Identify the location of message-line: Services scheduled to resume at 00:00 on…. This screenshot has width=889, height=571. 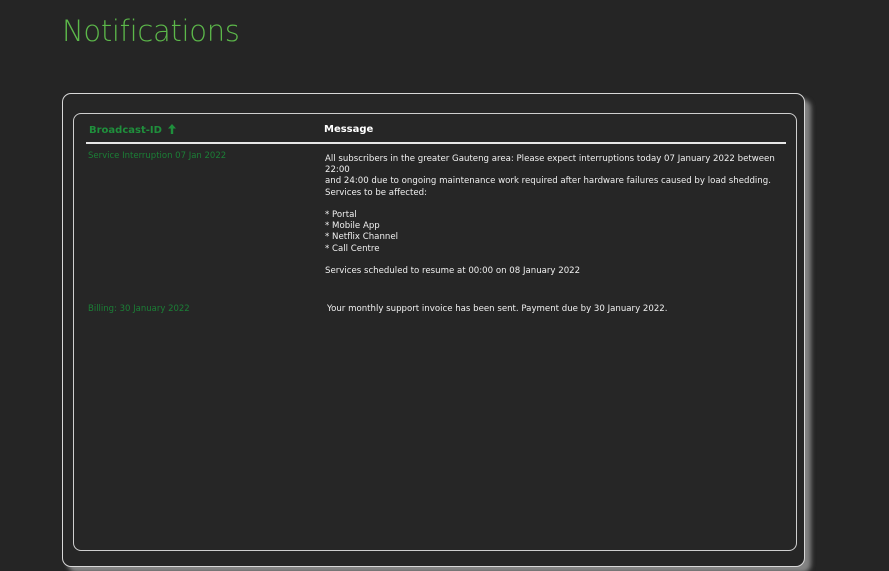
(453, 271).